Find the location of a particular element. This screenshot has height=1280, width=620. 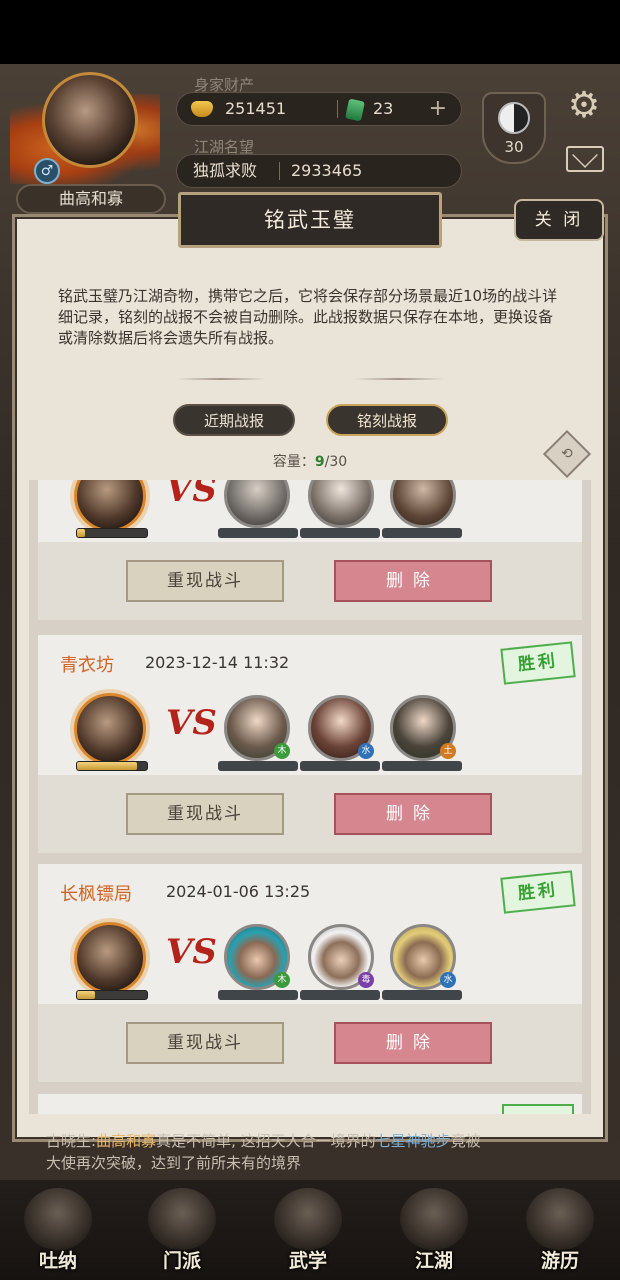

chat-text: 真是不简单, 这招天人合一境界的 is located at coordinates (266, 1141).